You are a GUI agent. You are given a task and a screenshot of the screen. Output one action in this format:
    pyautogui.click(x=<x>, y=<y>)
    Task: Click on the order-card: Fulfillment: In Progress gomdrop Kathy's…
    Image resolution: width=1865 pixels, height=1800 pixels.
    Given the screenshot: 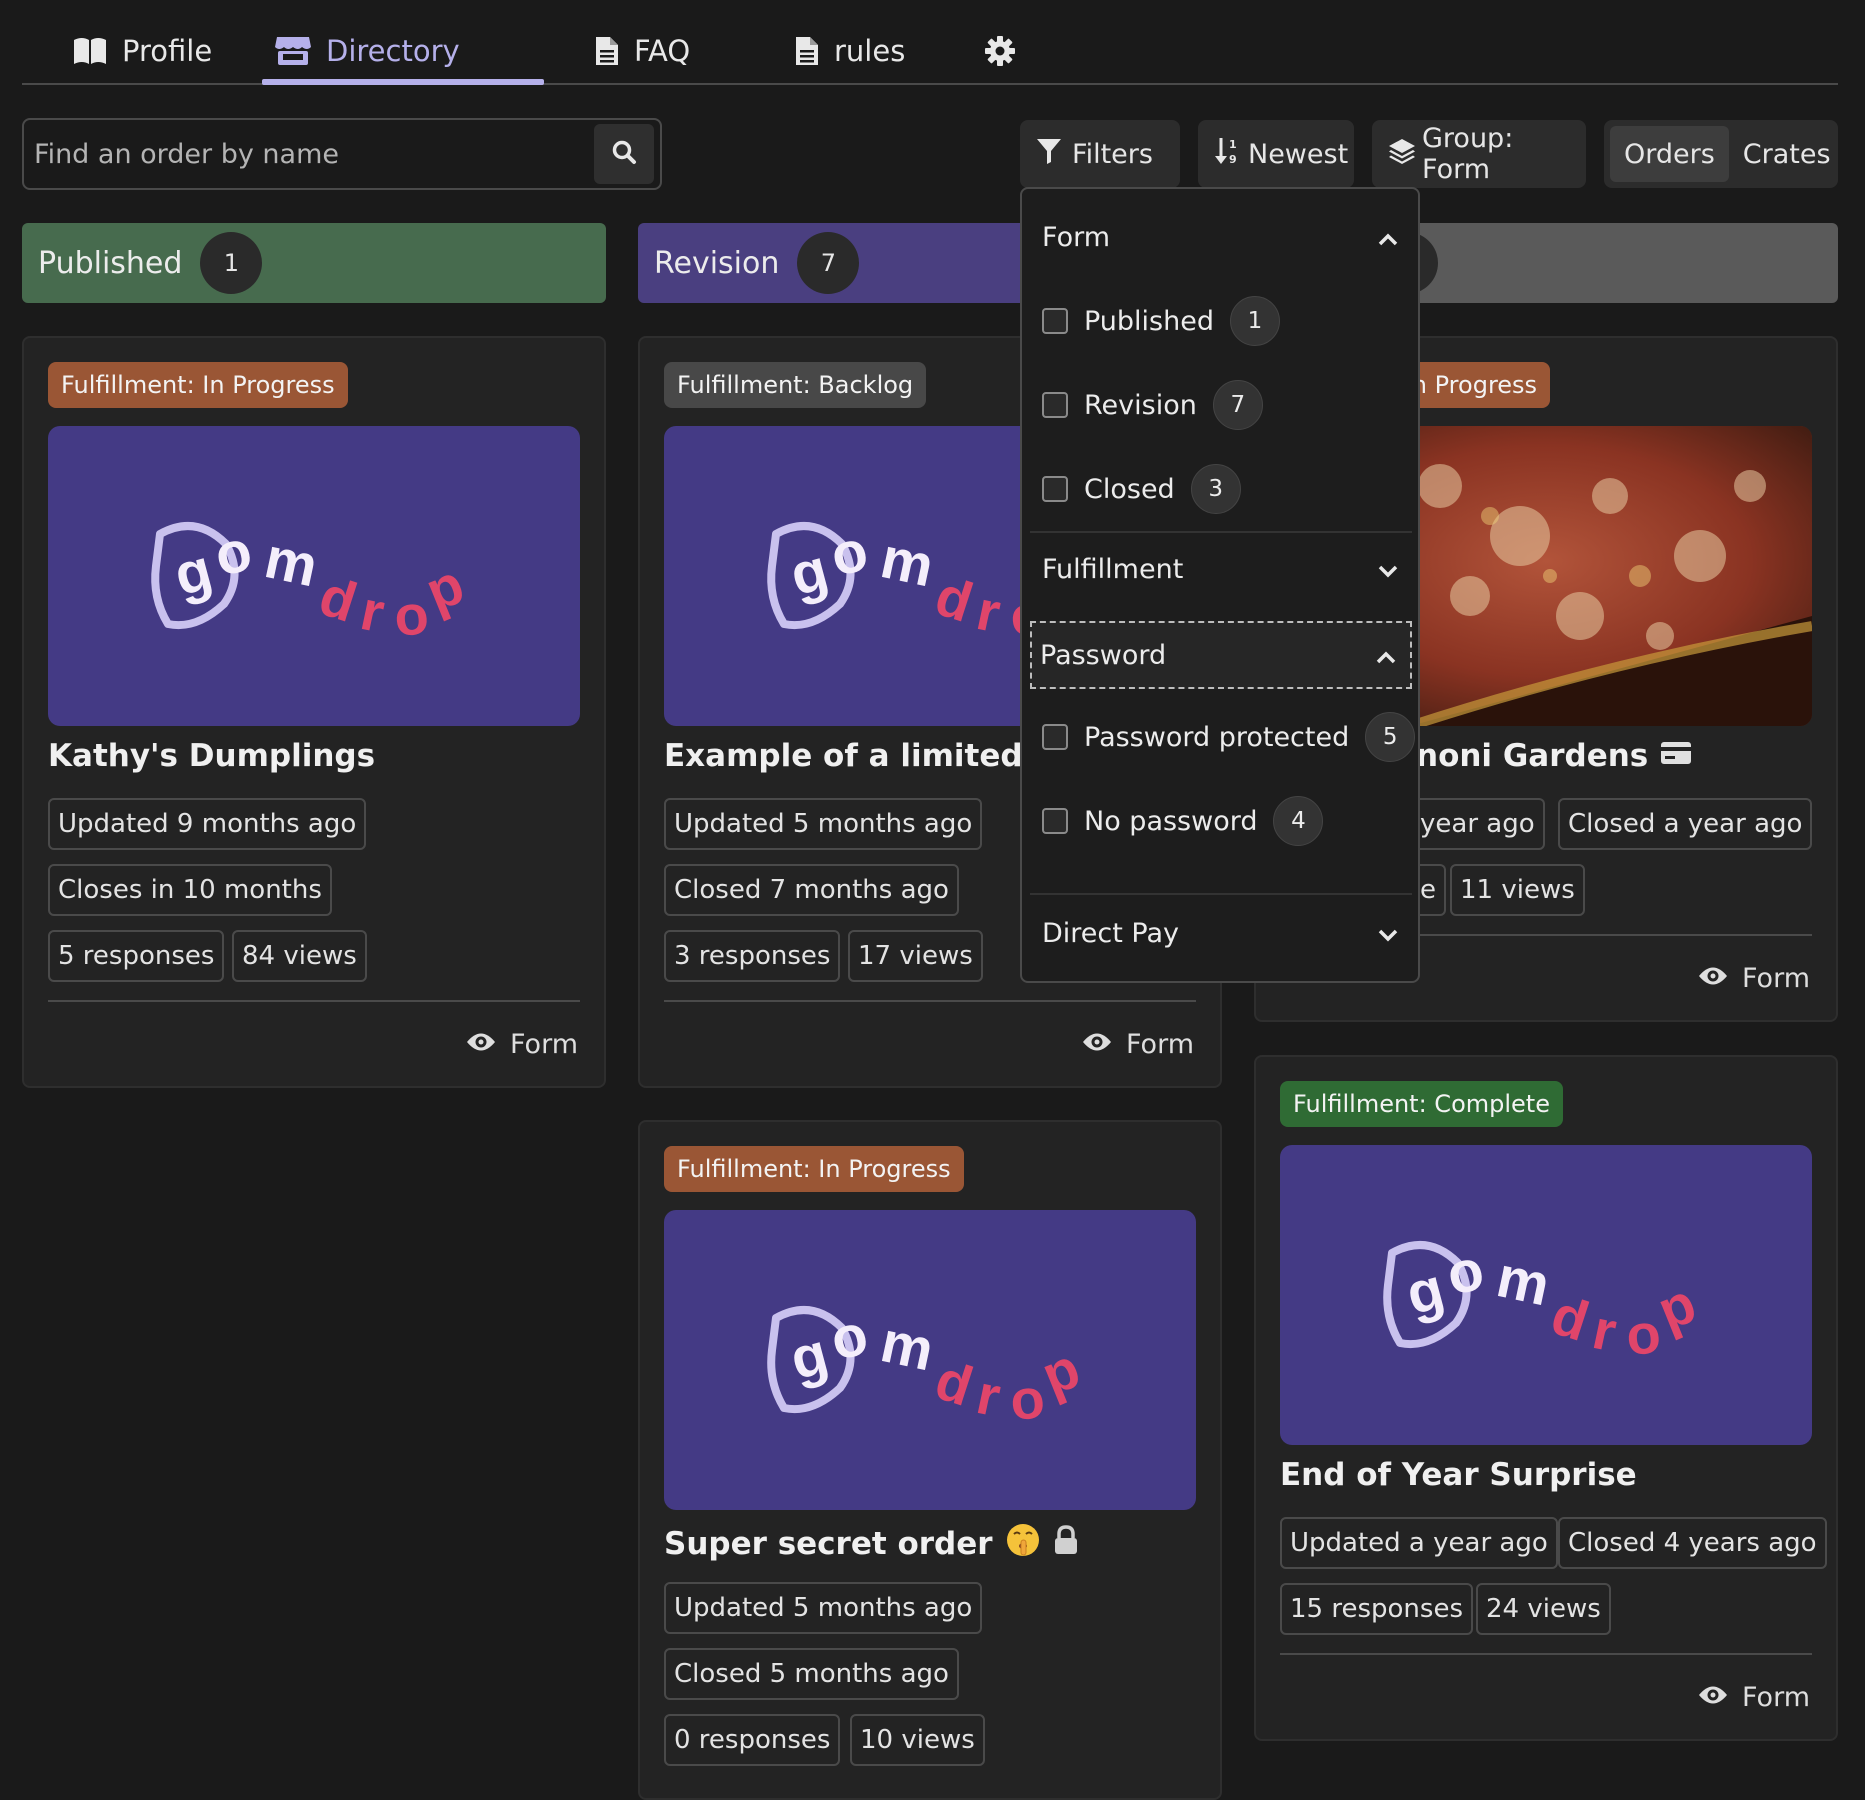 What is the action you would take?
    pyautogui.click(x=314, y=712)
    